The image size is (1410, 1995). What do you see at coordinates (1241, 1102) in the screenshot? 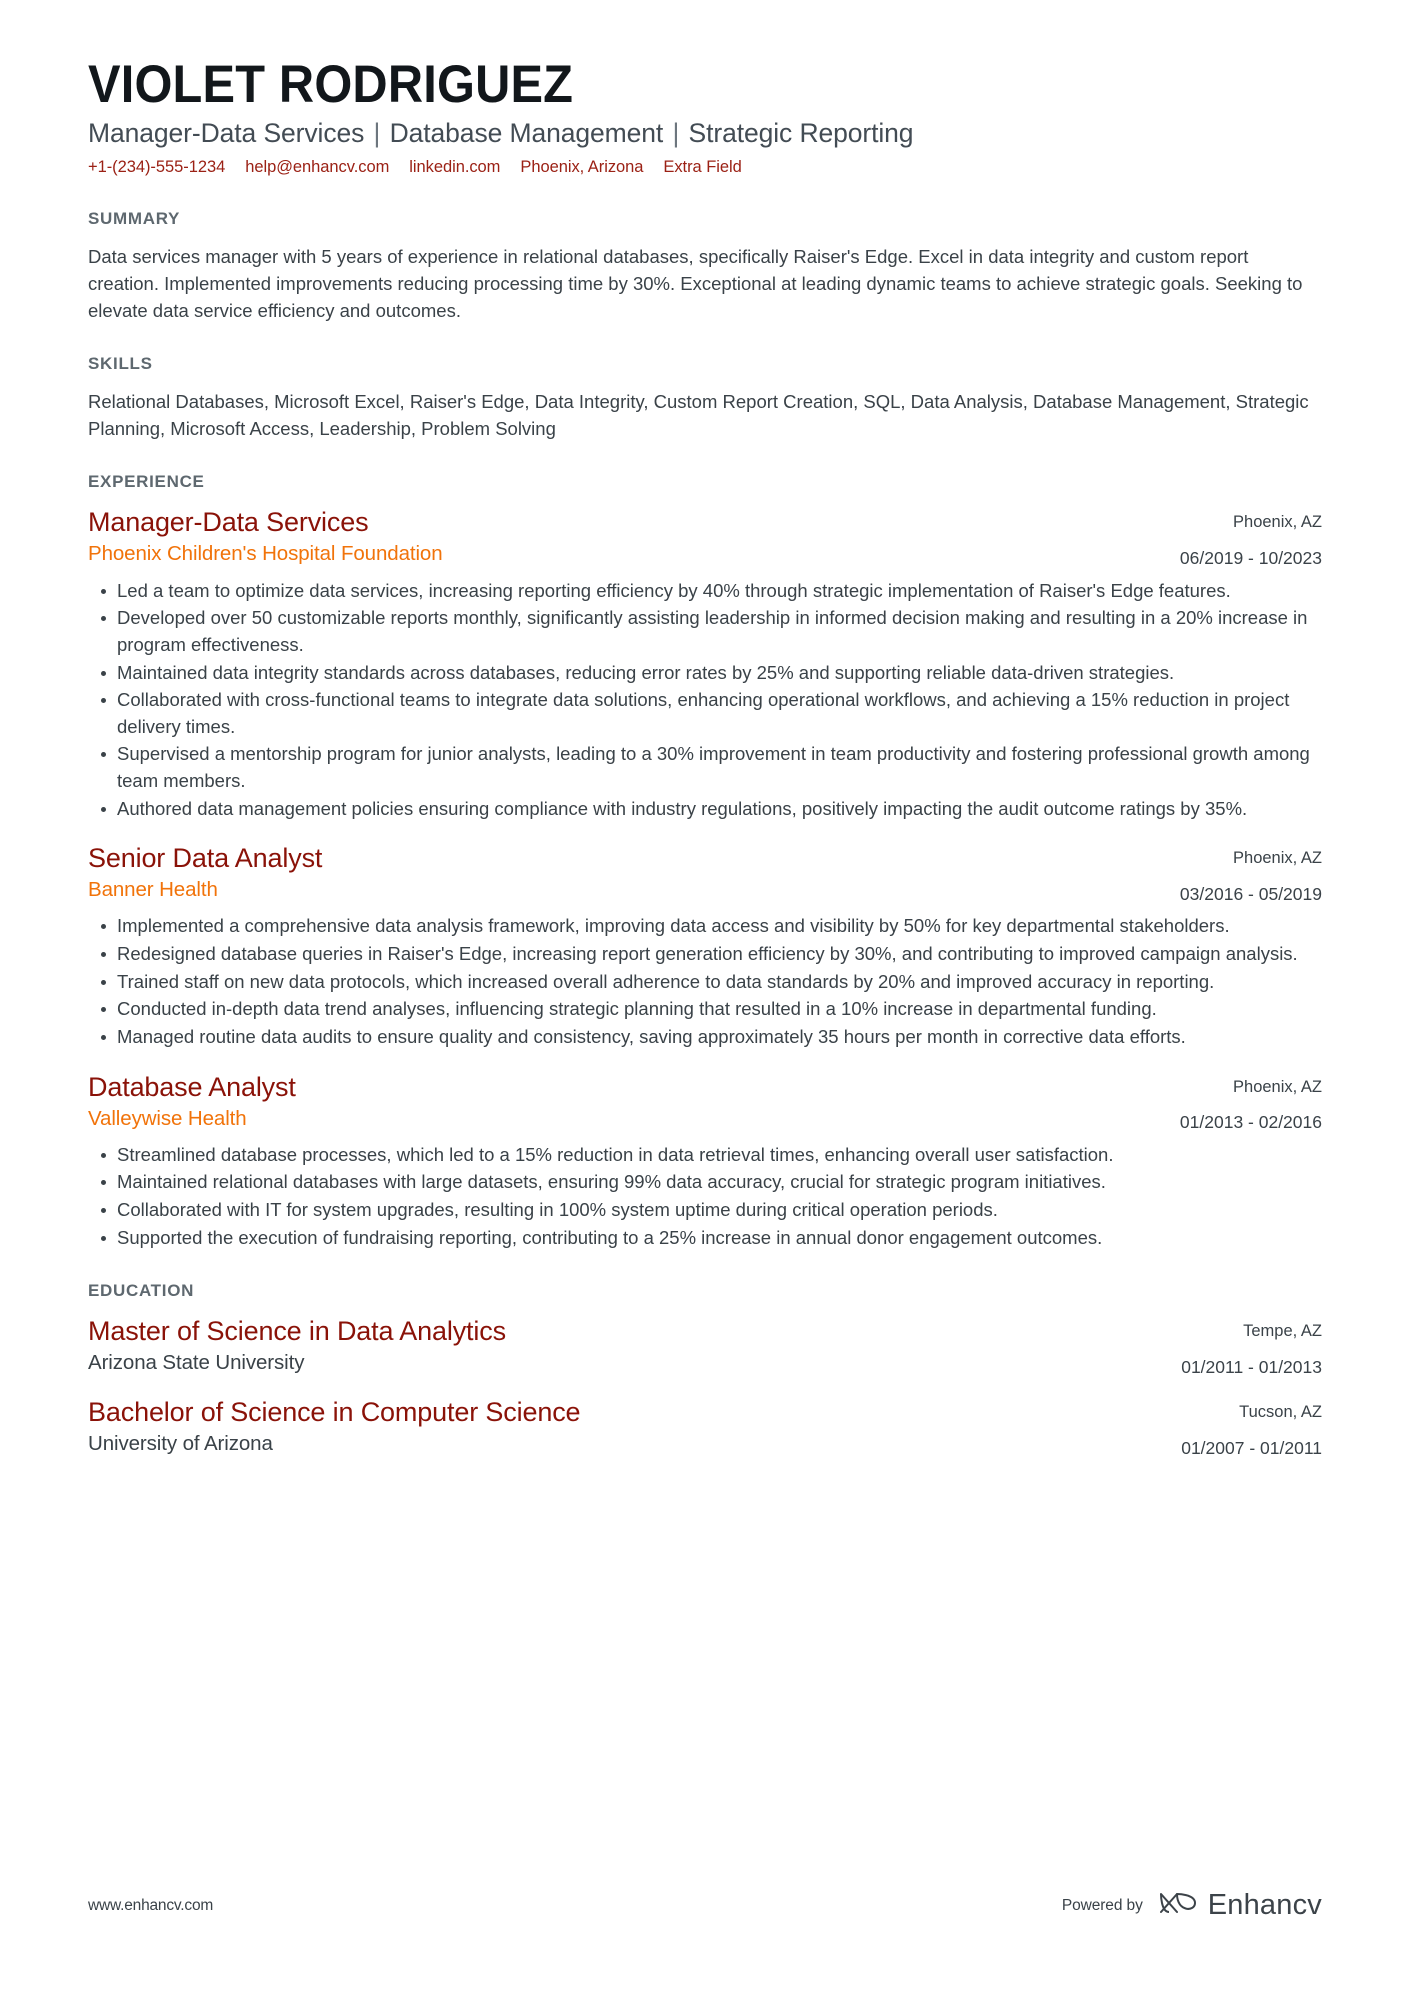
I see `entry-meta: Phoenix, AZ 01/2013 - 02/2016` at bounding box center [1241, 1102].